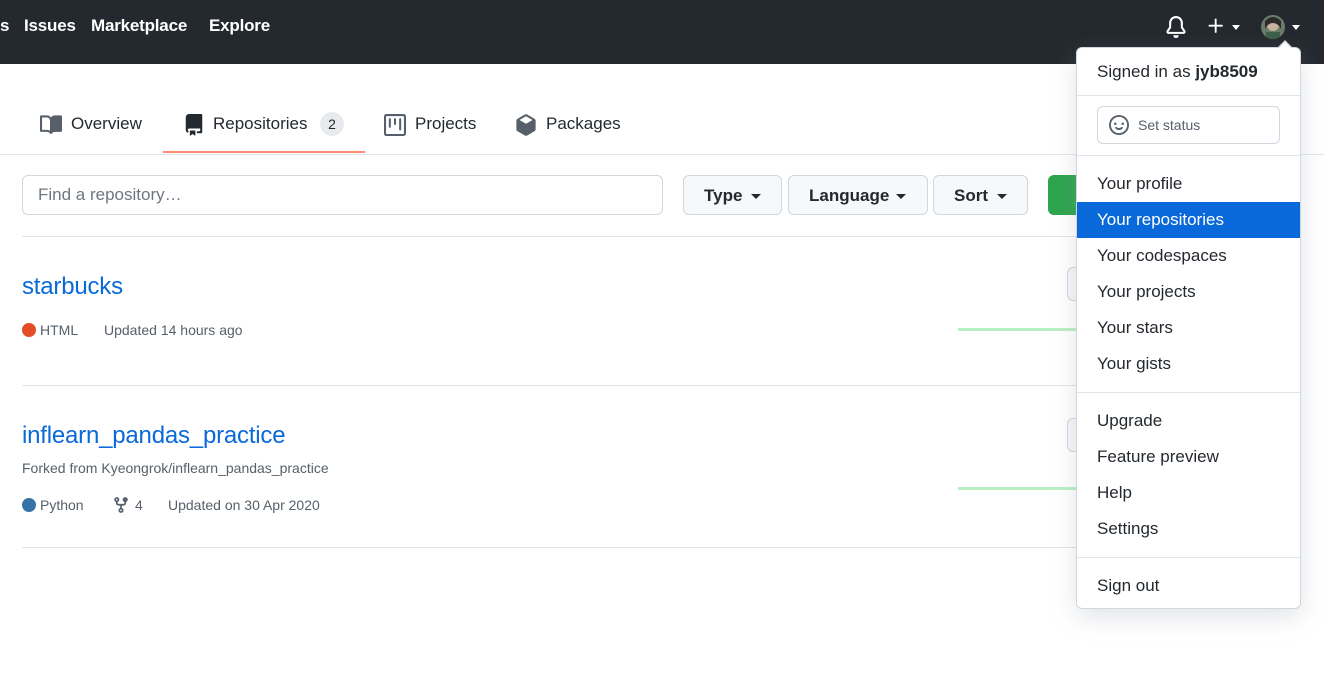  Describe the element at coordinates (51, 127) in the screenshot. I see `book-icon` at that location.